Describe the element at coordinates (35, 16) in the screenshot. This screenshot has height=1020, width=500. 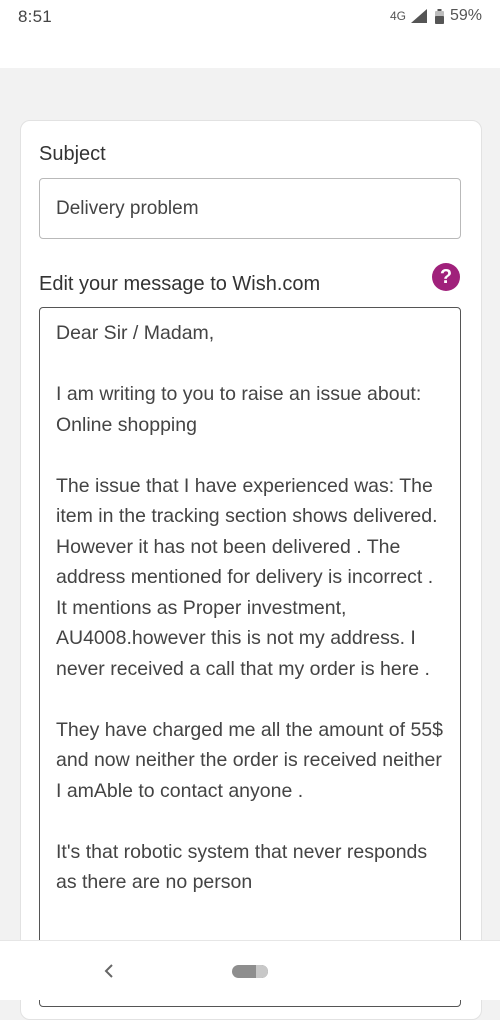
I see `status-time: 8:51` at that location.